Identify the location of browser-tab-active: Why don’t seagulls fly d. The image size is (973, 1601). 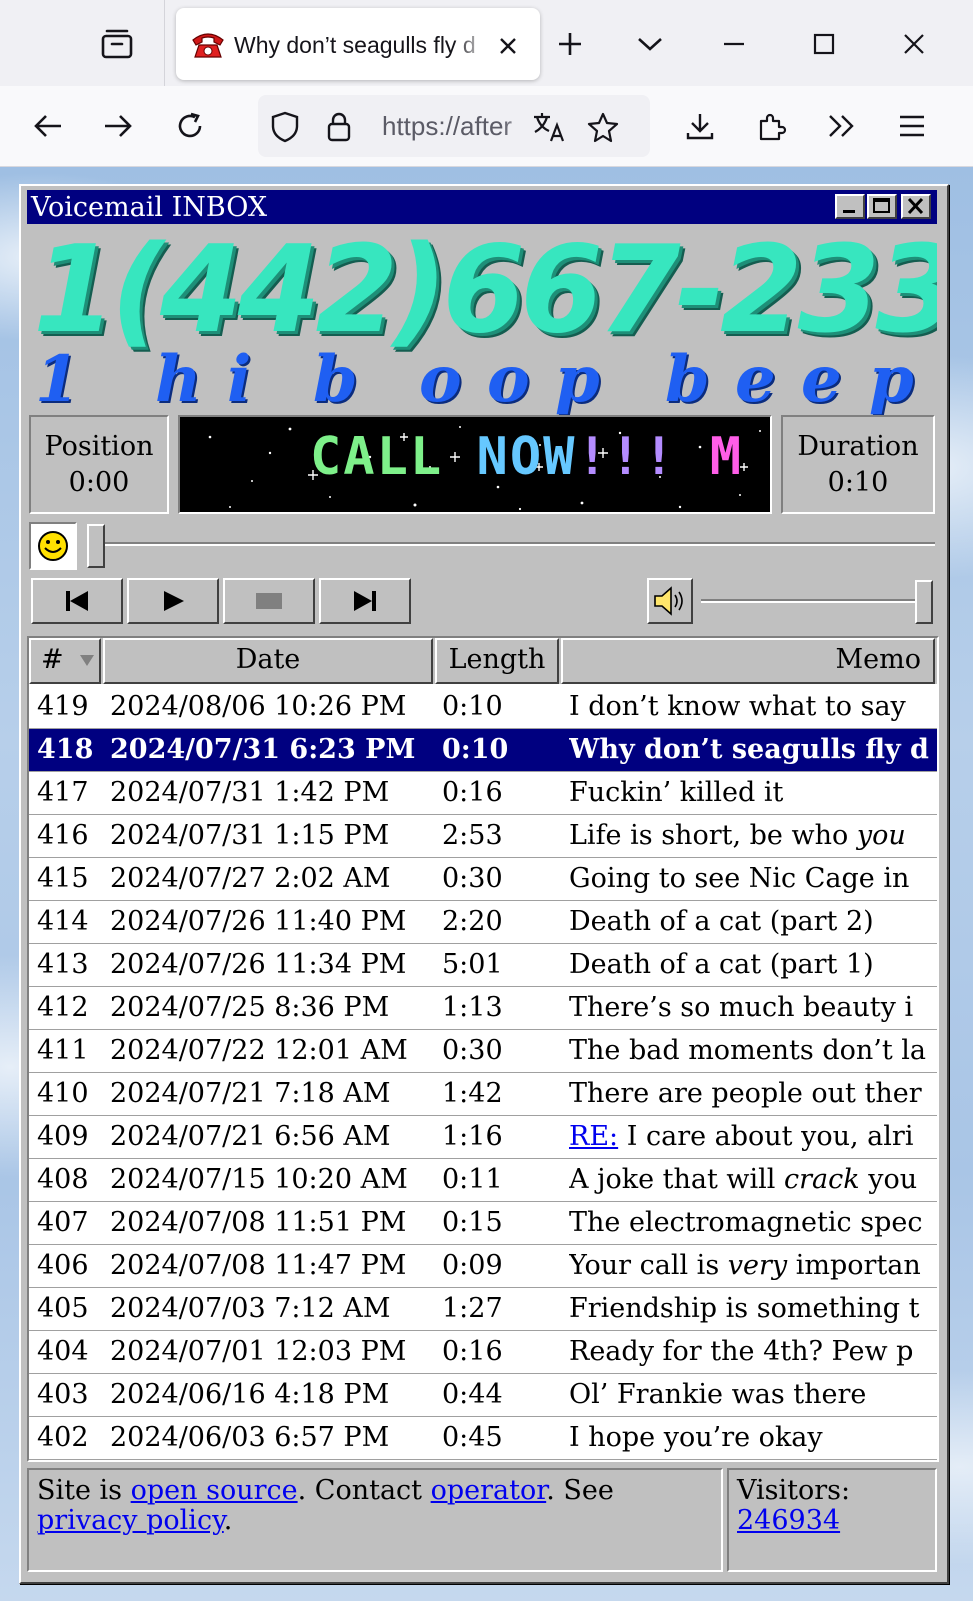
(358, 44).